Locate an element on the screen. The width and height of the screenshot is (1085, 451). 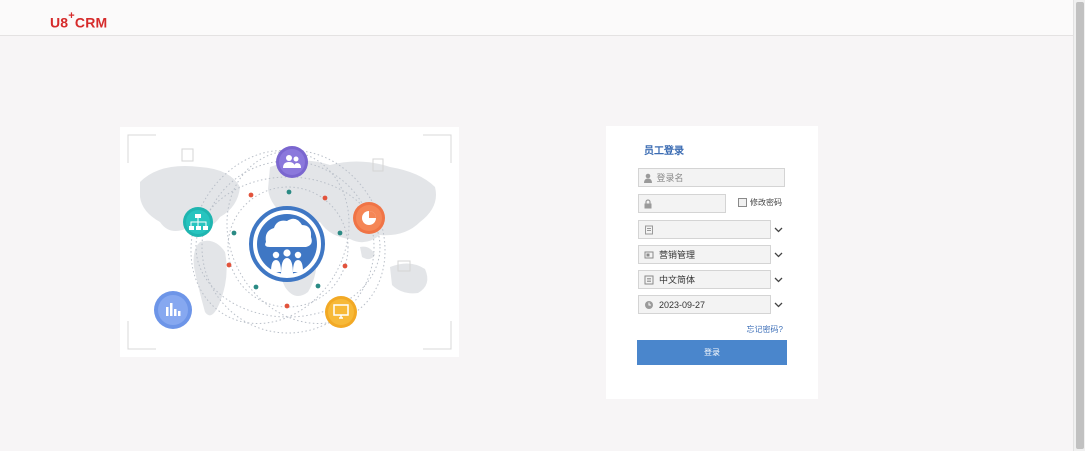
module-icon is located at coordinates (649, 255).